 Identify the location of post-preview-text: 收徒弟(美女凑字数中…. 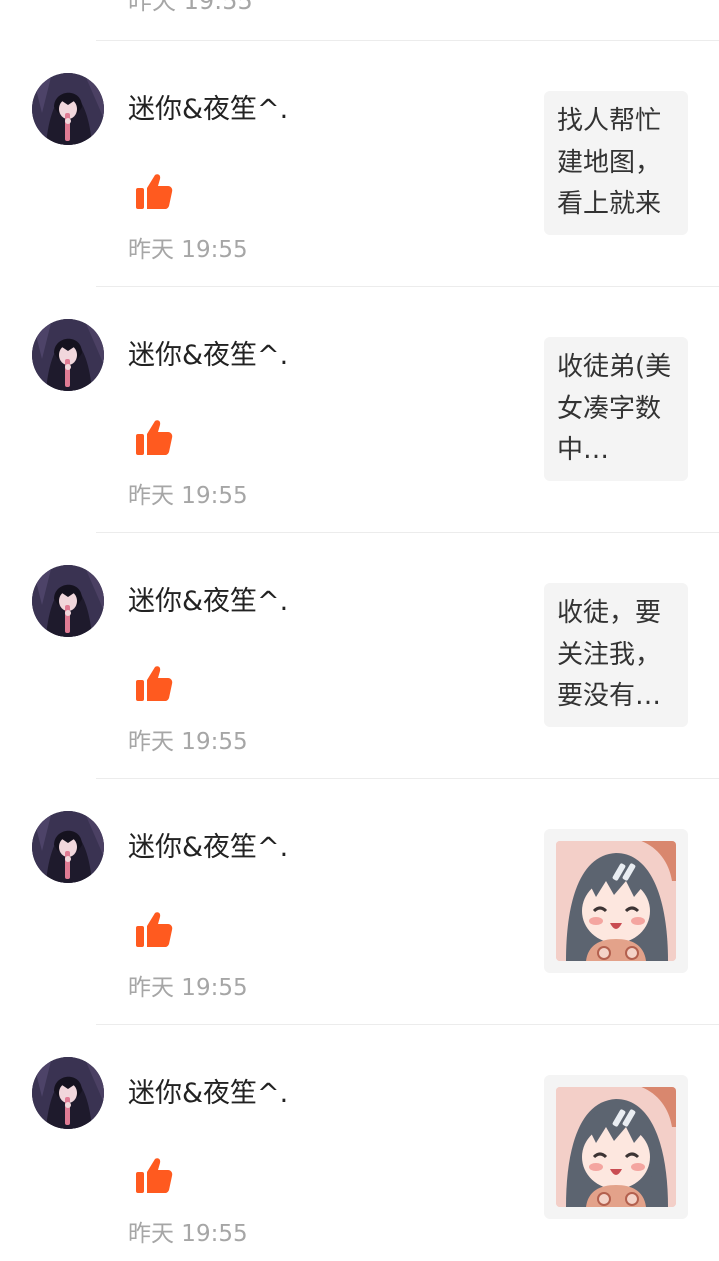
(614, 408).